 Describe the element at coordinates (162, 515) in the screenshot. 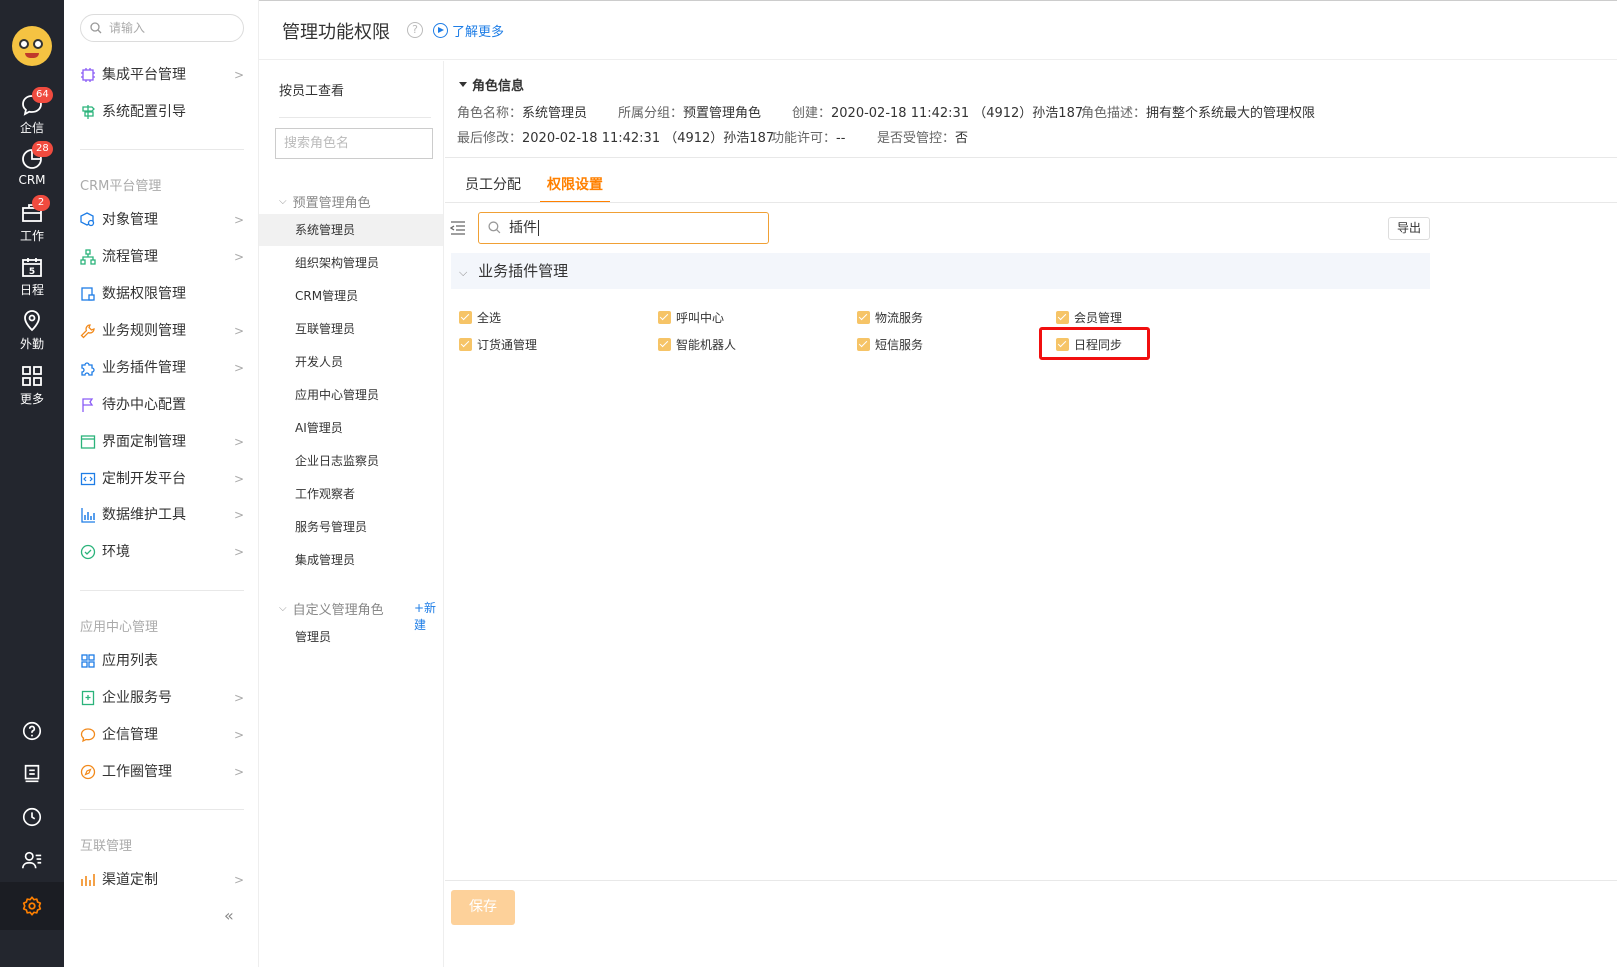

I see `menu-item-data-tools: 数据维护工具 >` at that location.